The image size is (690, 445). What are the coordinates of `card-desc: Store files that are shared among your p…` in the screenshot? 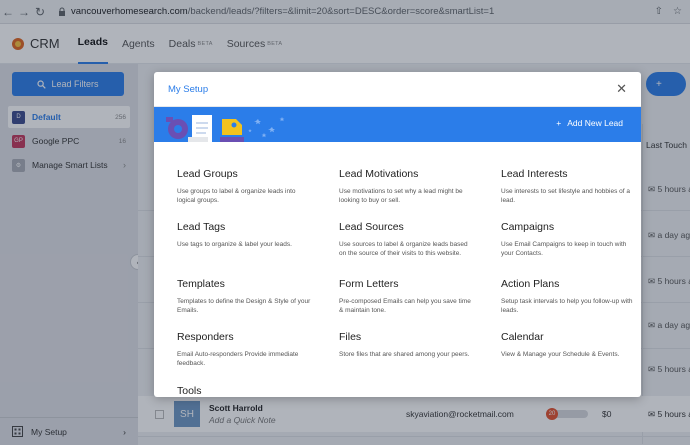 It's located at (404, 354).